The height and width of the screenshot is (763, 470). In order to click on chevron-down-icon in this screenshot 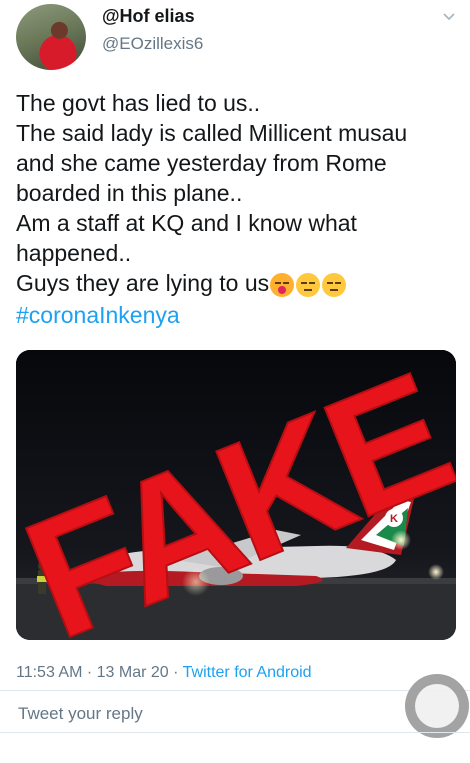, I will do `click(449, 17)`.